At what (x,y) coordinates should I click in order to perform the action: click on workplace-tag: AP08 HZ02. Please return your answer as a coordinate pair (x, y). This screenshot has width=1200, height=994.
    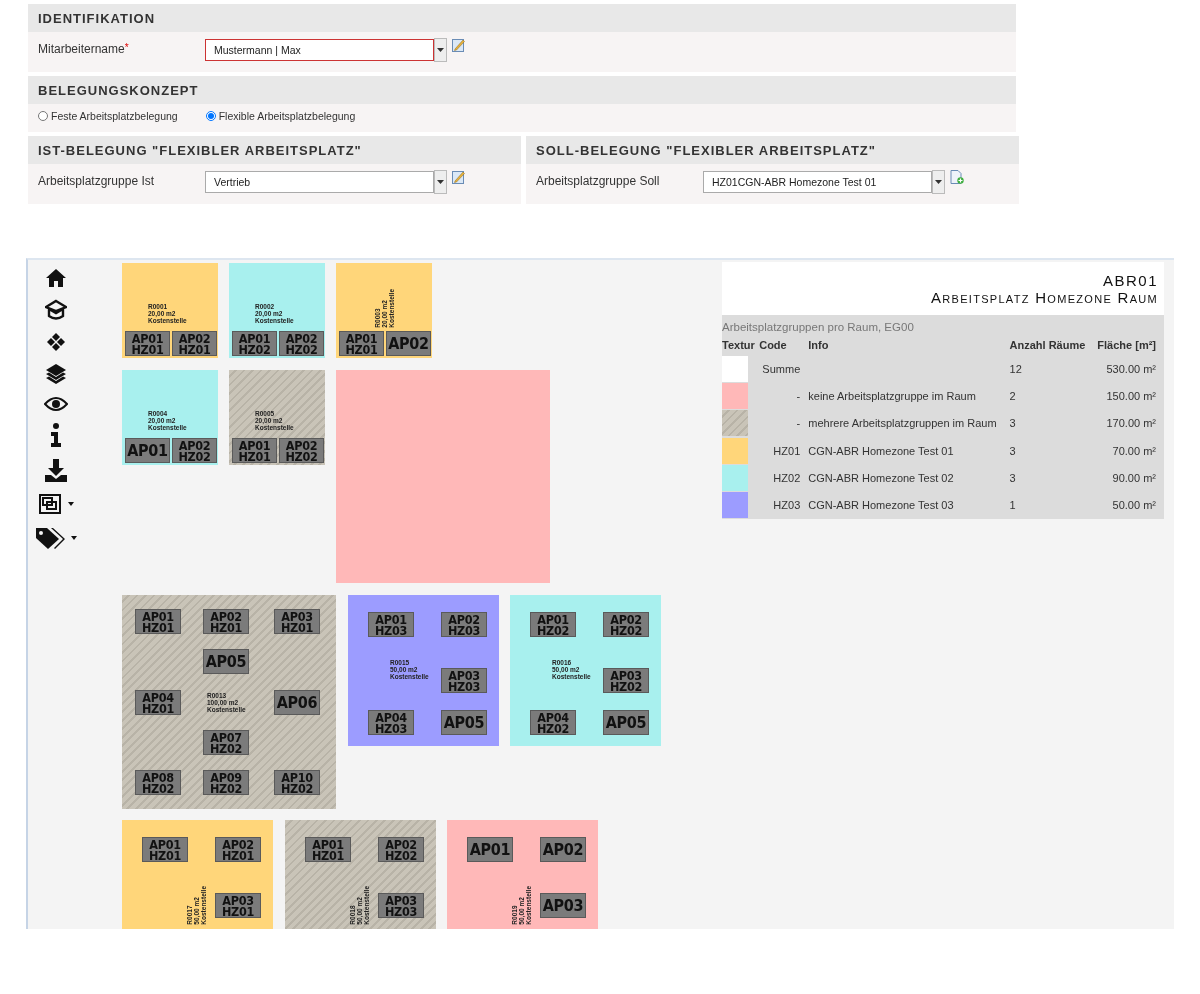
    Looking at the image, I should click on (158, 782).